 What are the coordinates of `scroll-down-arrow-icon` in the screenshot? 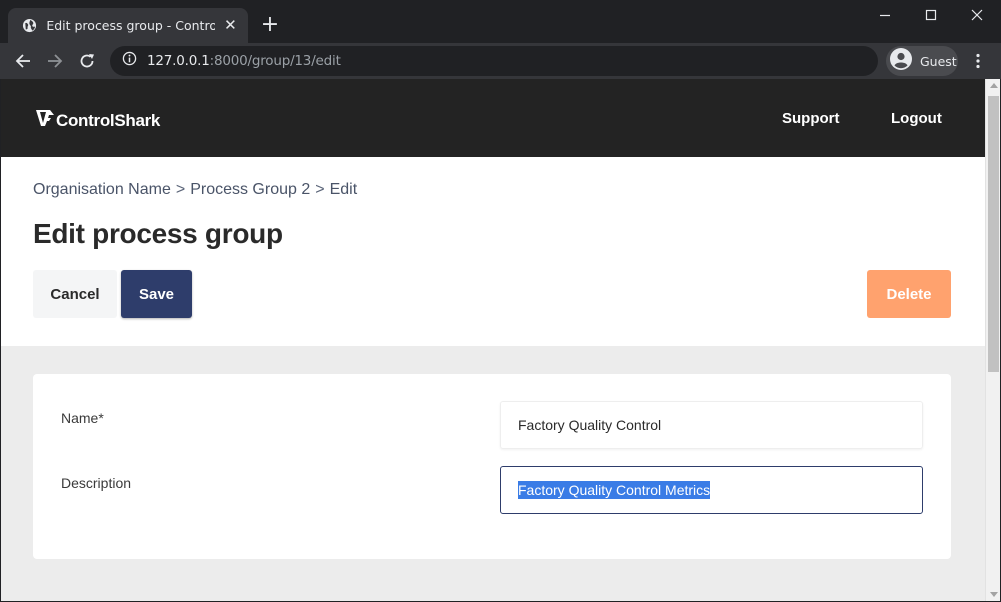 It's located at (994, 594).